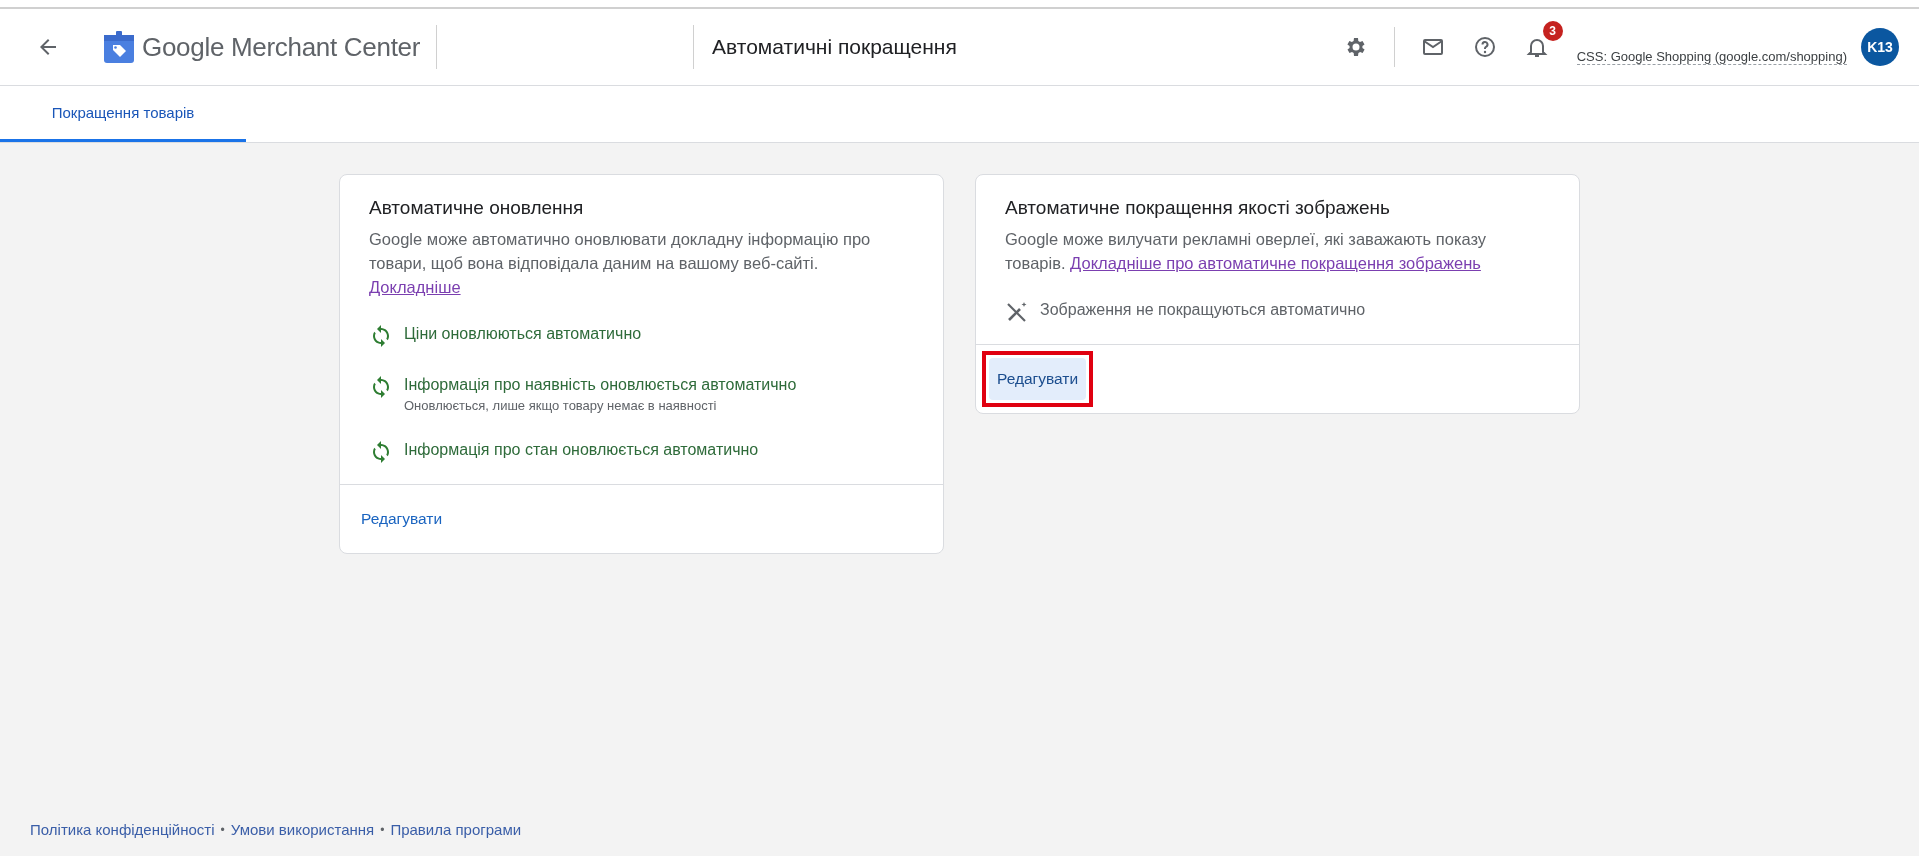 The height and width of the screenshot is (856, 1919). I want to click on learn-more-link: Докладніше про автоматичне покращення зображень, so click(1275, 263).